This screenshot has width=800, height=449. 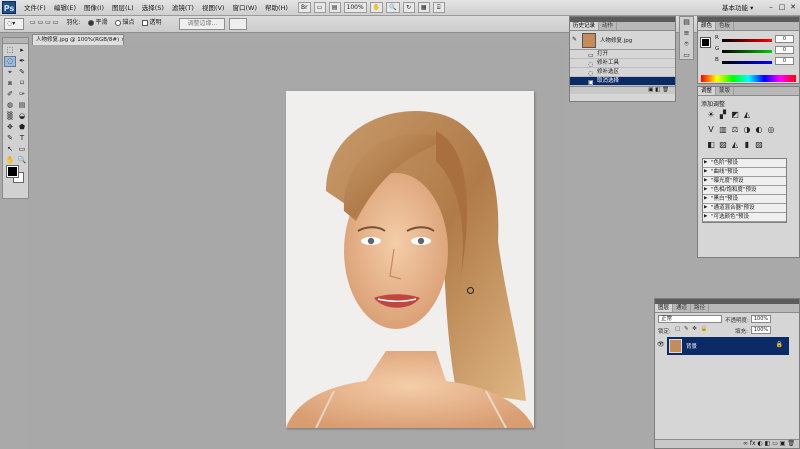 What do you see at coordinates (737, 8) in the screenshot?
I see `workspace-switcher: 基本功能 ▾` at bounding box center [737, 8].